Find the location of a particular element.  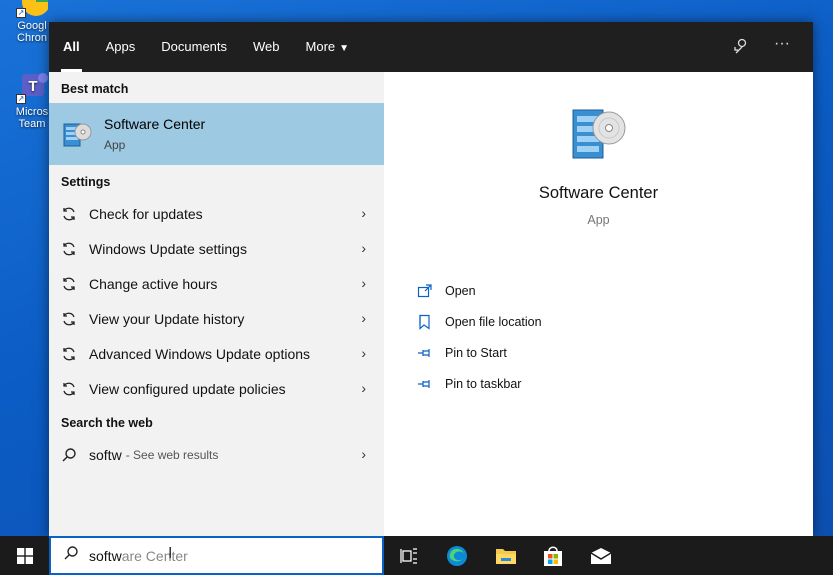

settings-item-update-policies: View configured update policies › is located at coordinates (216, 388).